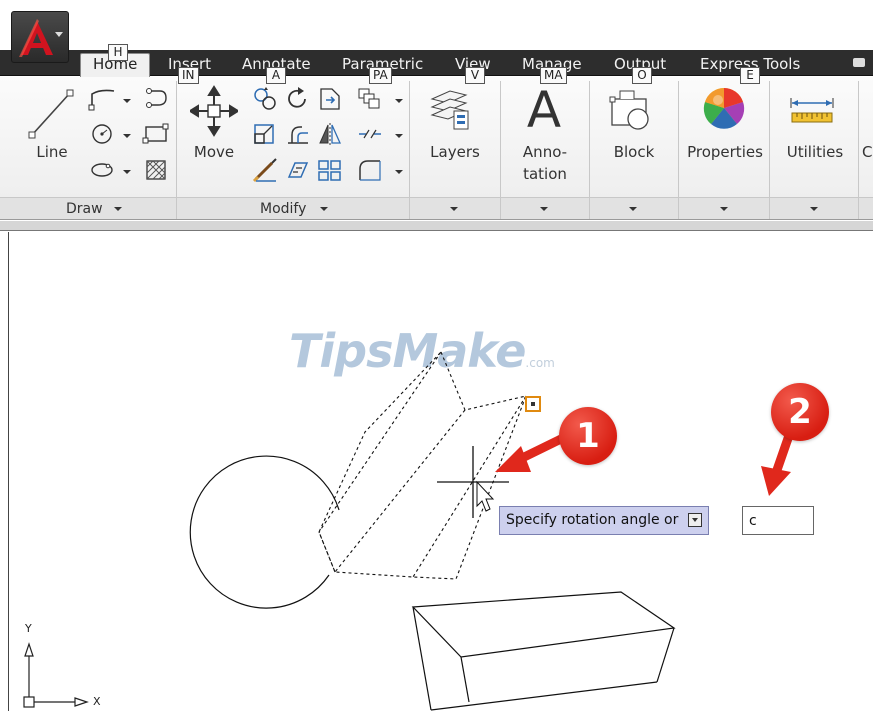 The image size is (873, 711). I want to click on hatch-tool-button, so click(156, 170).